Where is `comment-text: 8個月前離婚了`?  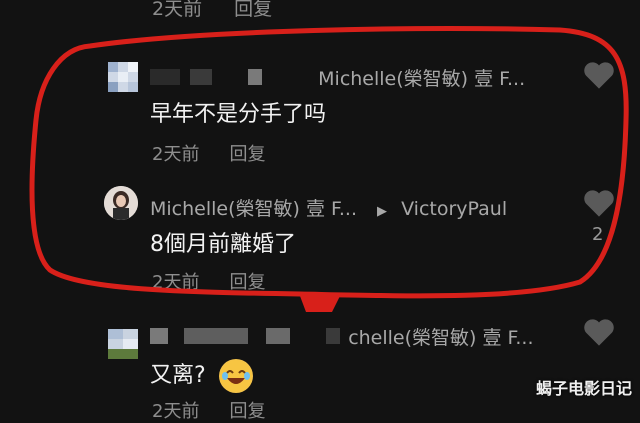 comment-text: 8個月前離婚了 is located at coordinates (223, 244).